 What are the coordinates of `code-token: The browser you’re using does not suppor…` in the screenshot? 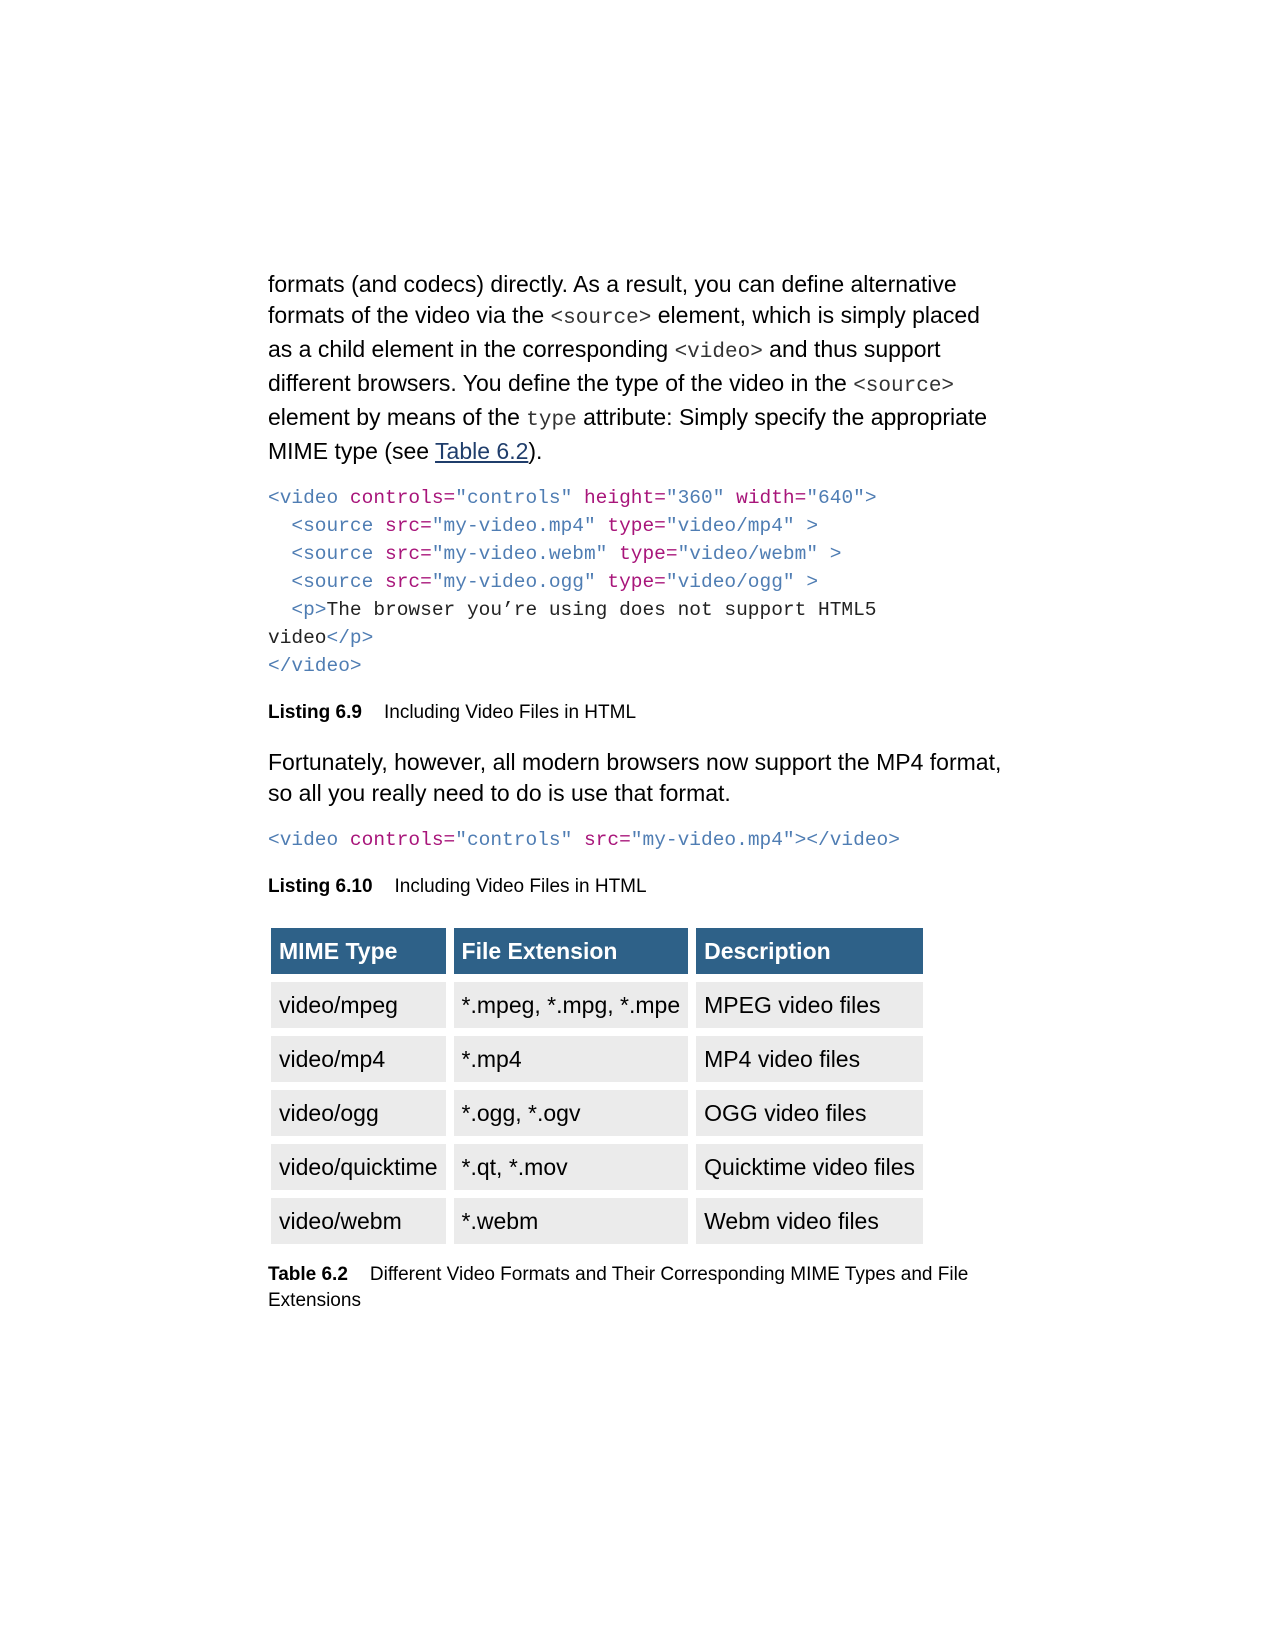 It's located at (601, 610).